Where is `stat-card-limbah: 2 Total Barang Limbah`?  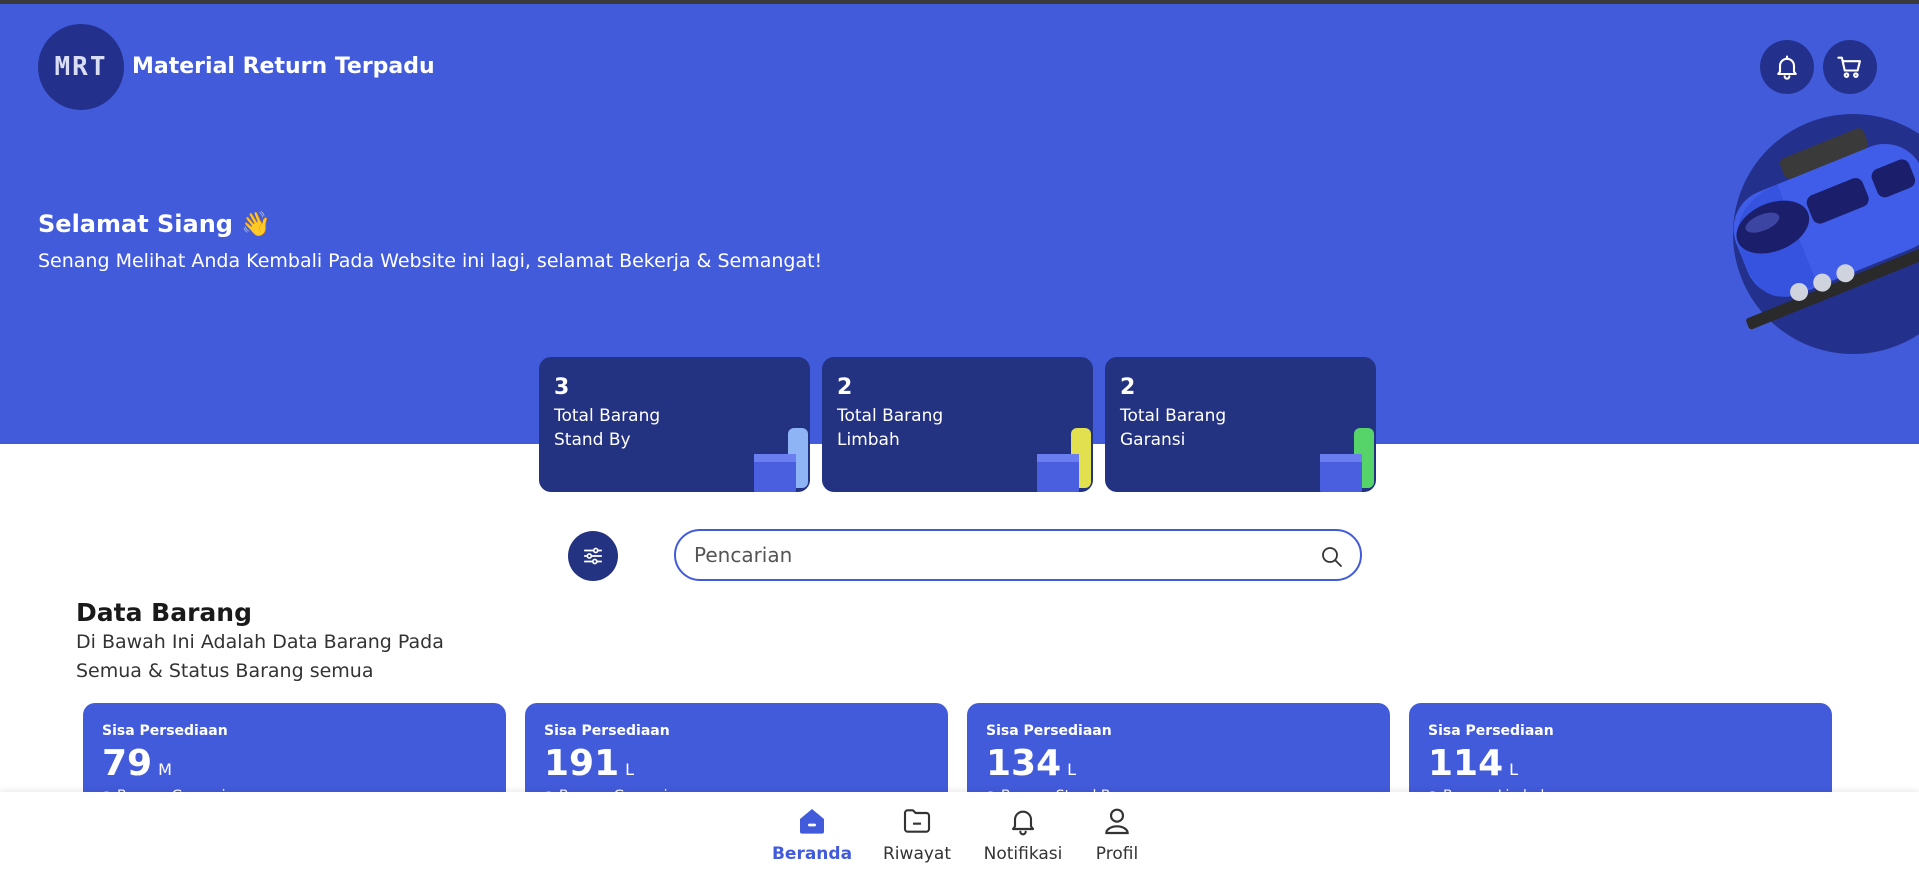
stat-card-limbah: 2 Total Barang Limbah is located at coordinates (957, 424).